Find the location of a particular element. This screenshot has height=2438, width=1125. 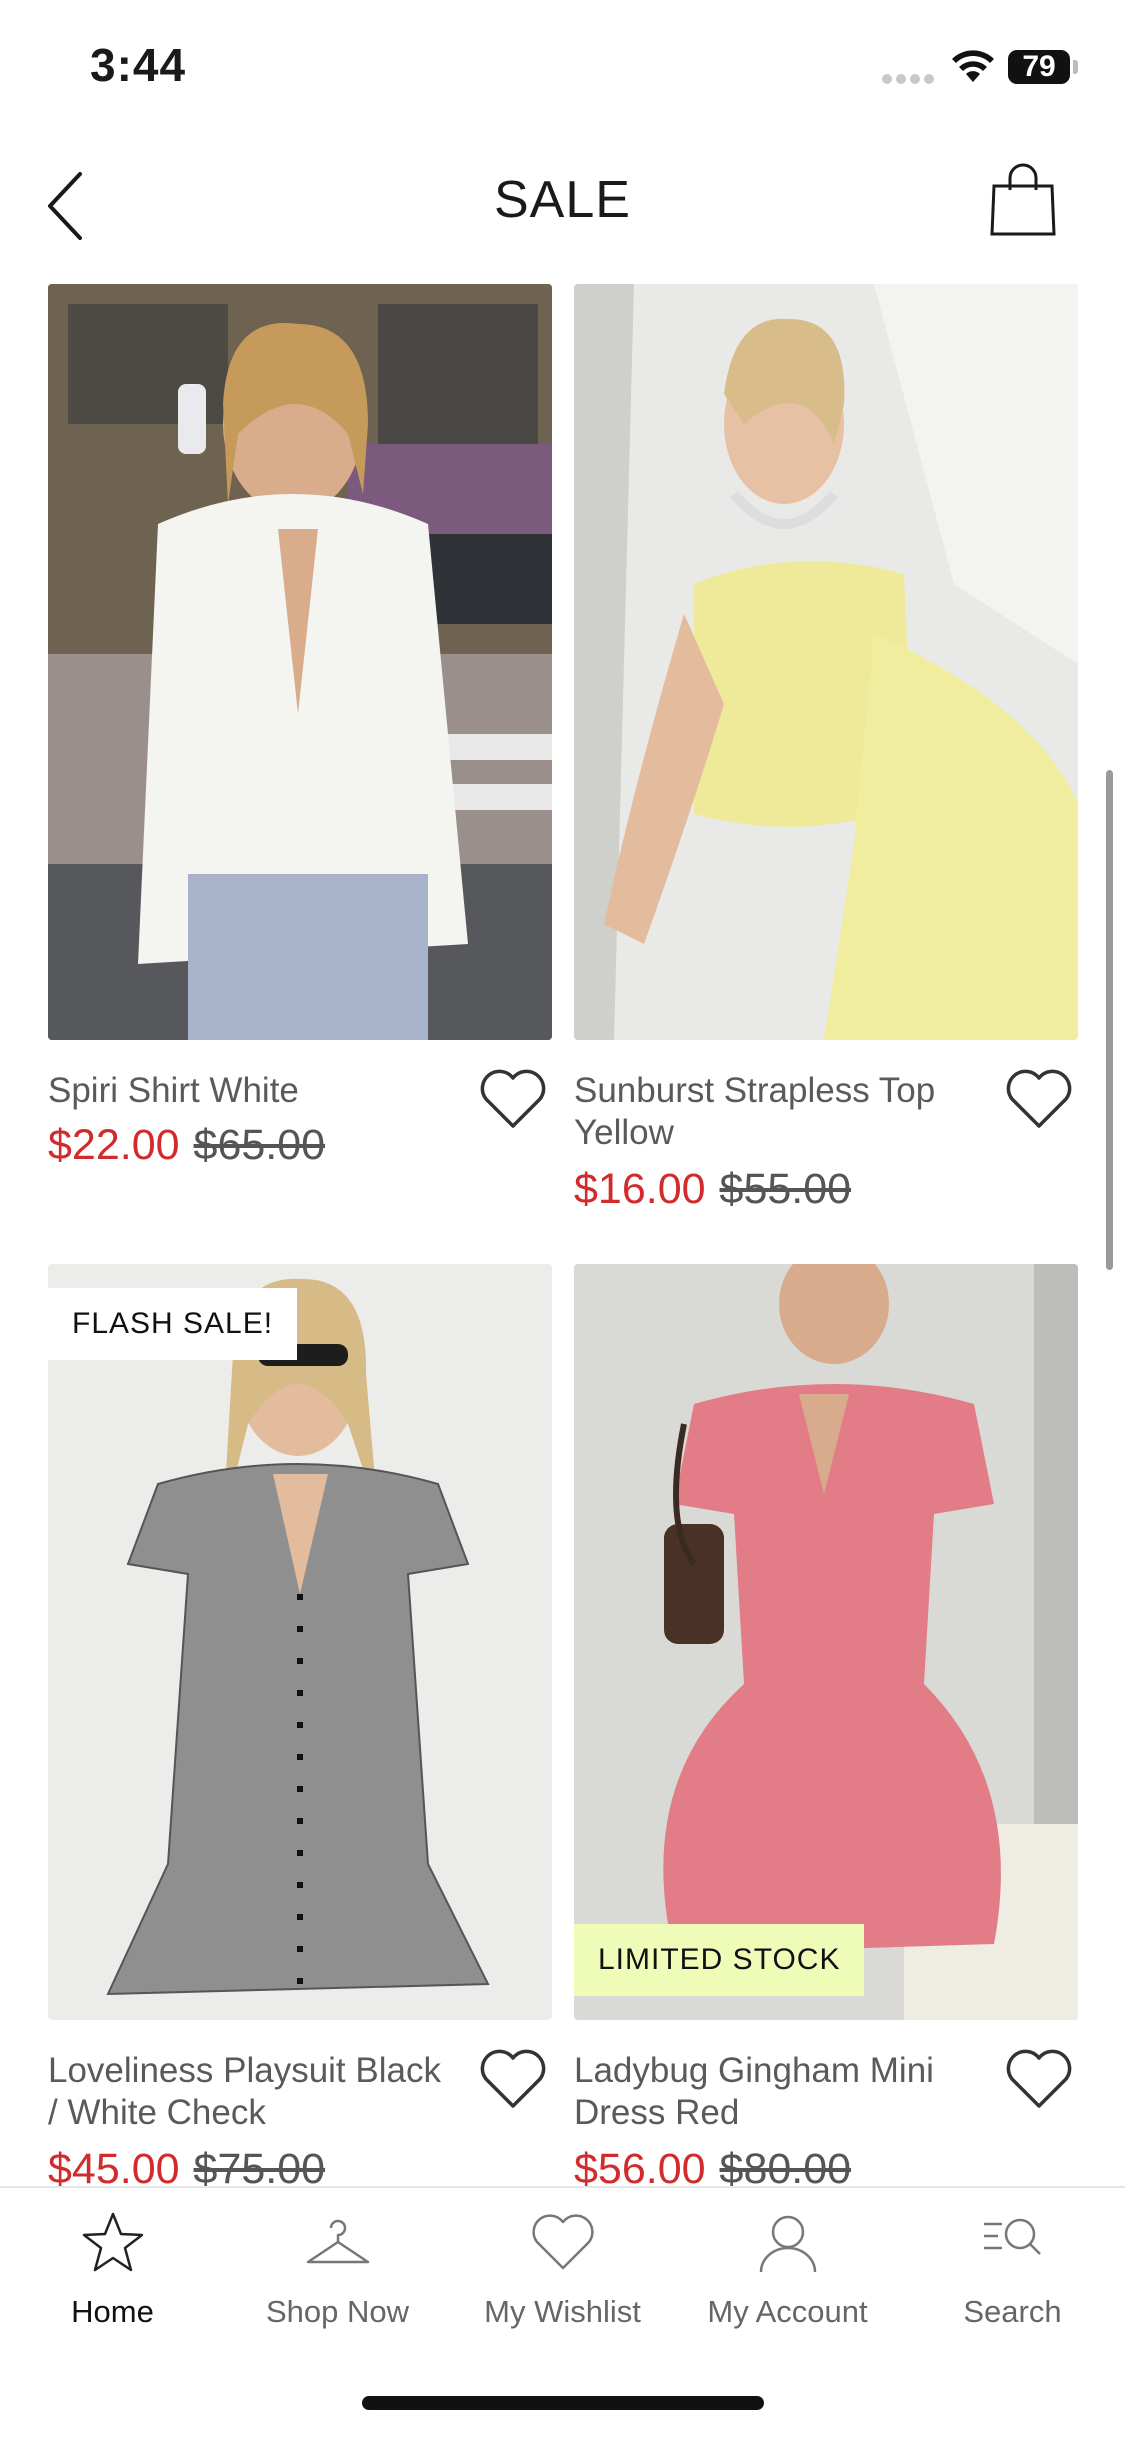

battery-cap is located at coordinates (1075, 67).